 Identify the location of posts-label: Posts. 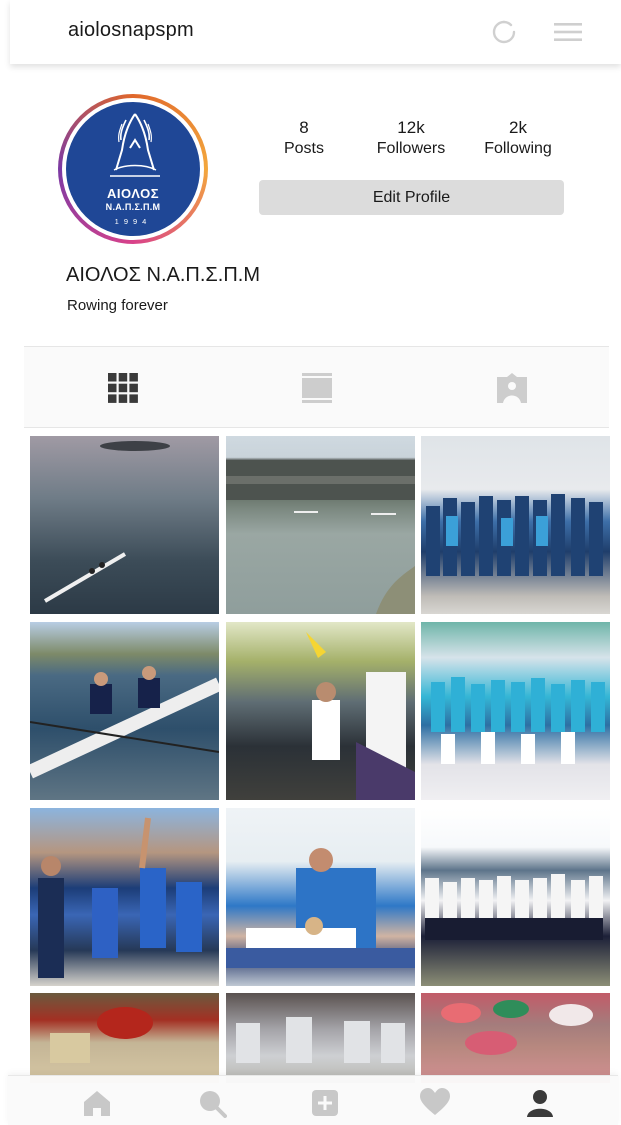
(303, 148).